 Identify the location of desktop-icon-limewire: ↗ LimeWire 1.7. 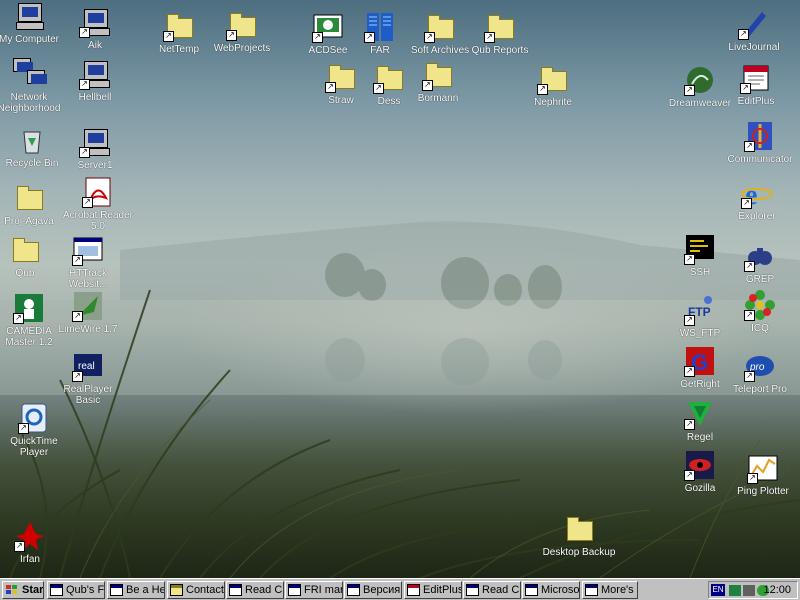
(88, 312).